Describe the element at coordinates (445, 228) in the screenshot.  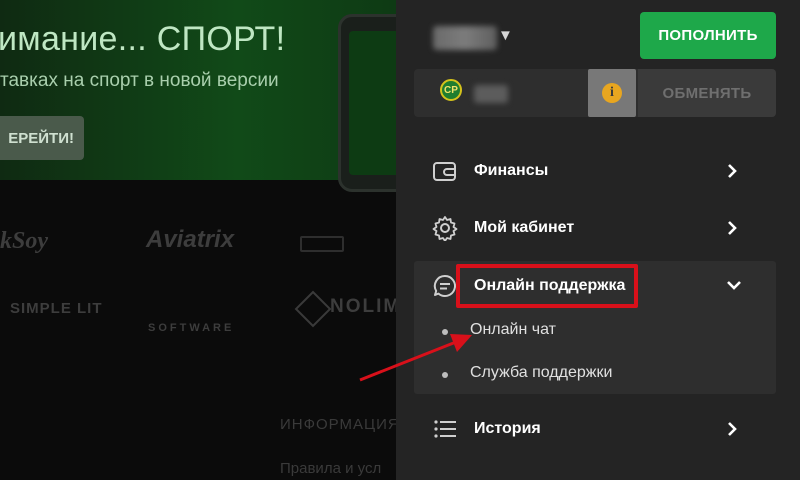
I see `gear-icon` at that location.